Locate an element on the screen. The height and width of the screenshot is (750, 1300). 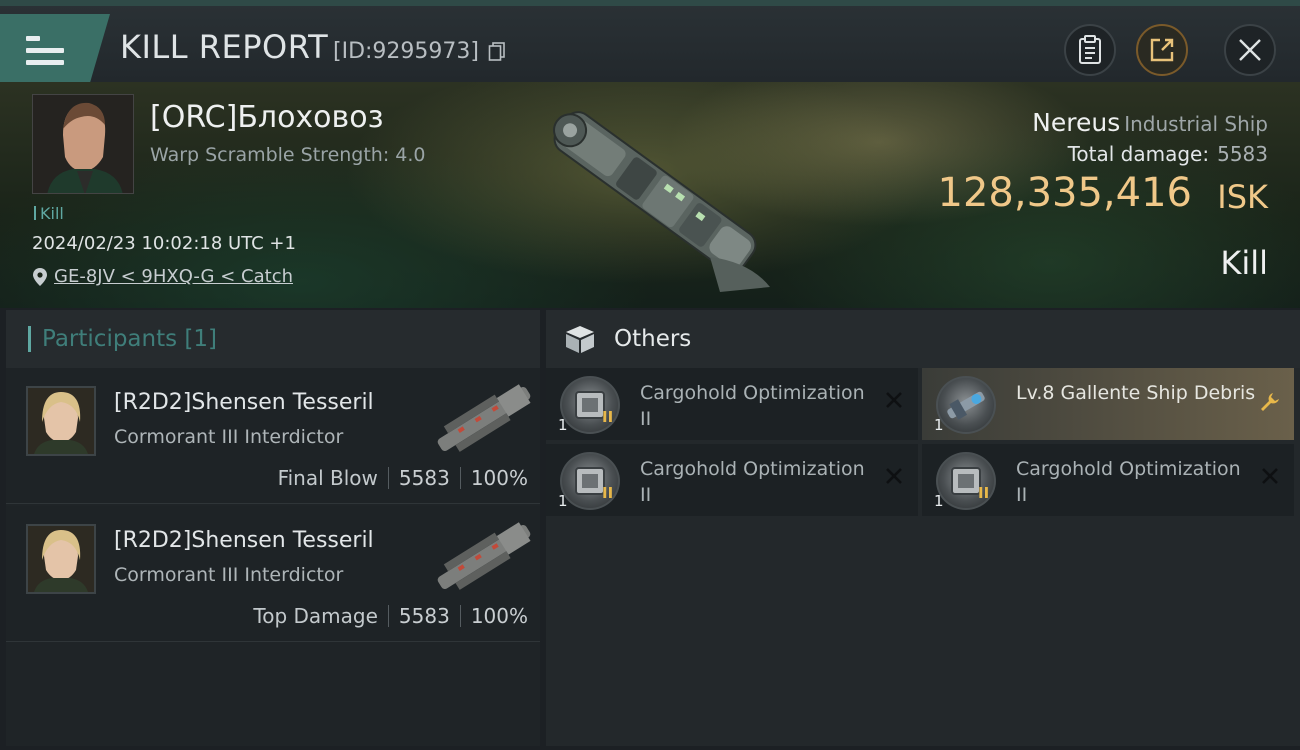
menu-button is located at coordinates (55, 48).